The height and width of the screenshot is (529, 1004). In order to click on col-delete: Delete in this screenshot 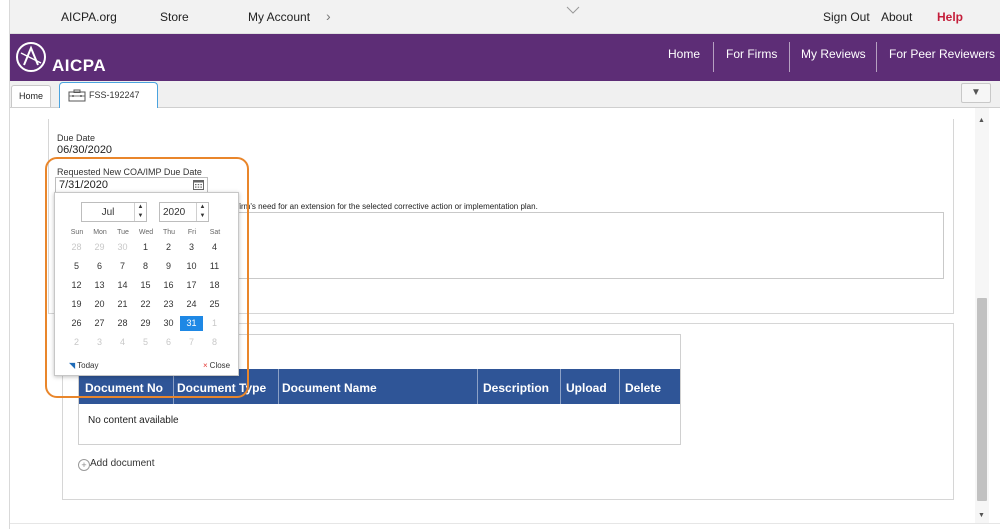, I will do `click(643, 388)`.